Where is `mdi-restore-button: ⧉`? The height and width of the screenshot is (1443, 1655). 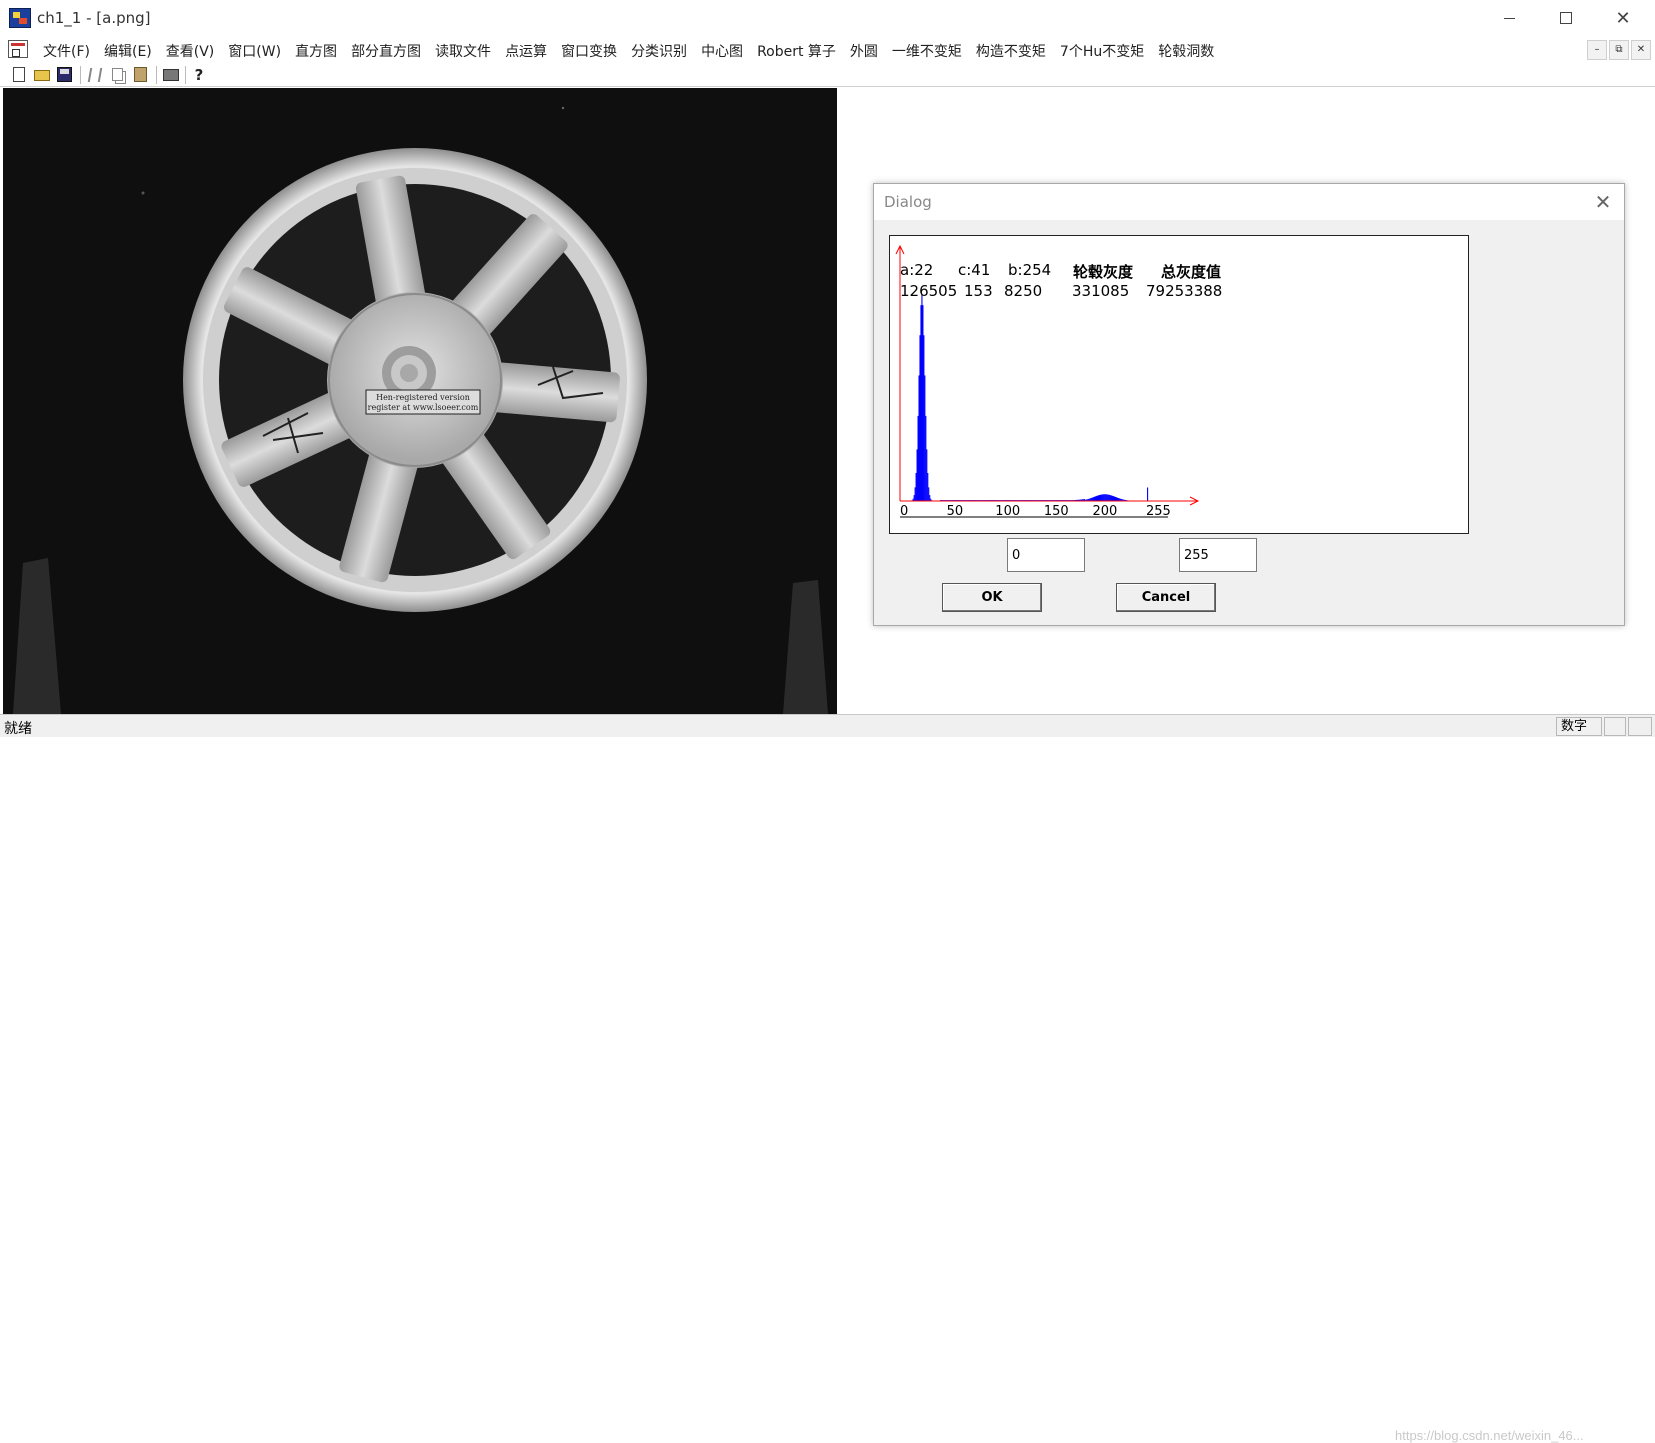 mdi-restore-button: ⧉ is located at coordinates (1619, 50).